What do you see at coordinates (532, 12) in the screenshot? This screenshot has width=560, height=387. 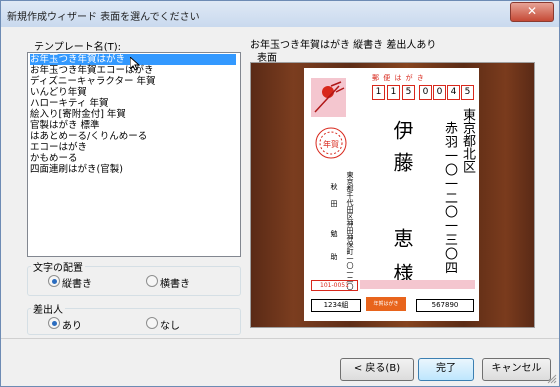 I see `close-button: ✕` at bounding box center [532, 12].